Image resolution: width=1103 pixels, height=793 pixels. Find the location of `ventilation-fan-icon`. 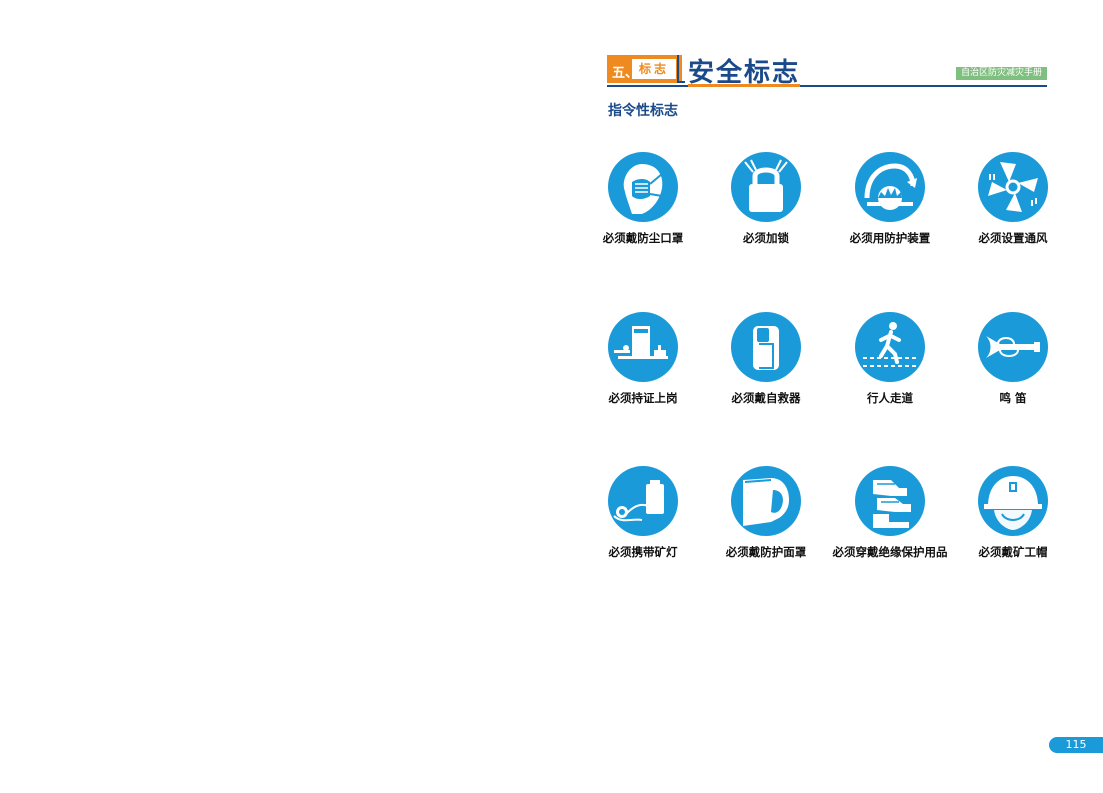

ventilation-fan-icon is located at coordinates (1013, 187).